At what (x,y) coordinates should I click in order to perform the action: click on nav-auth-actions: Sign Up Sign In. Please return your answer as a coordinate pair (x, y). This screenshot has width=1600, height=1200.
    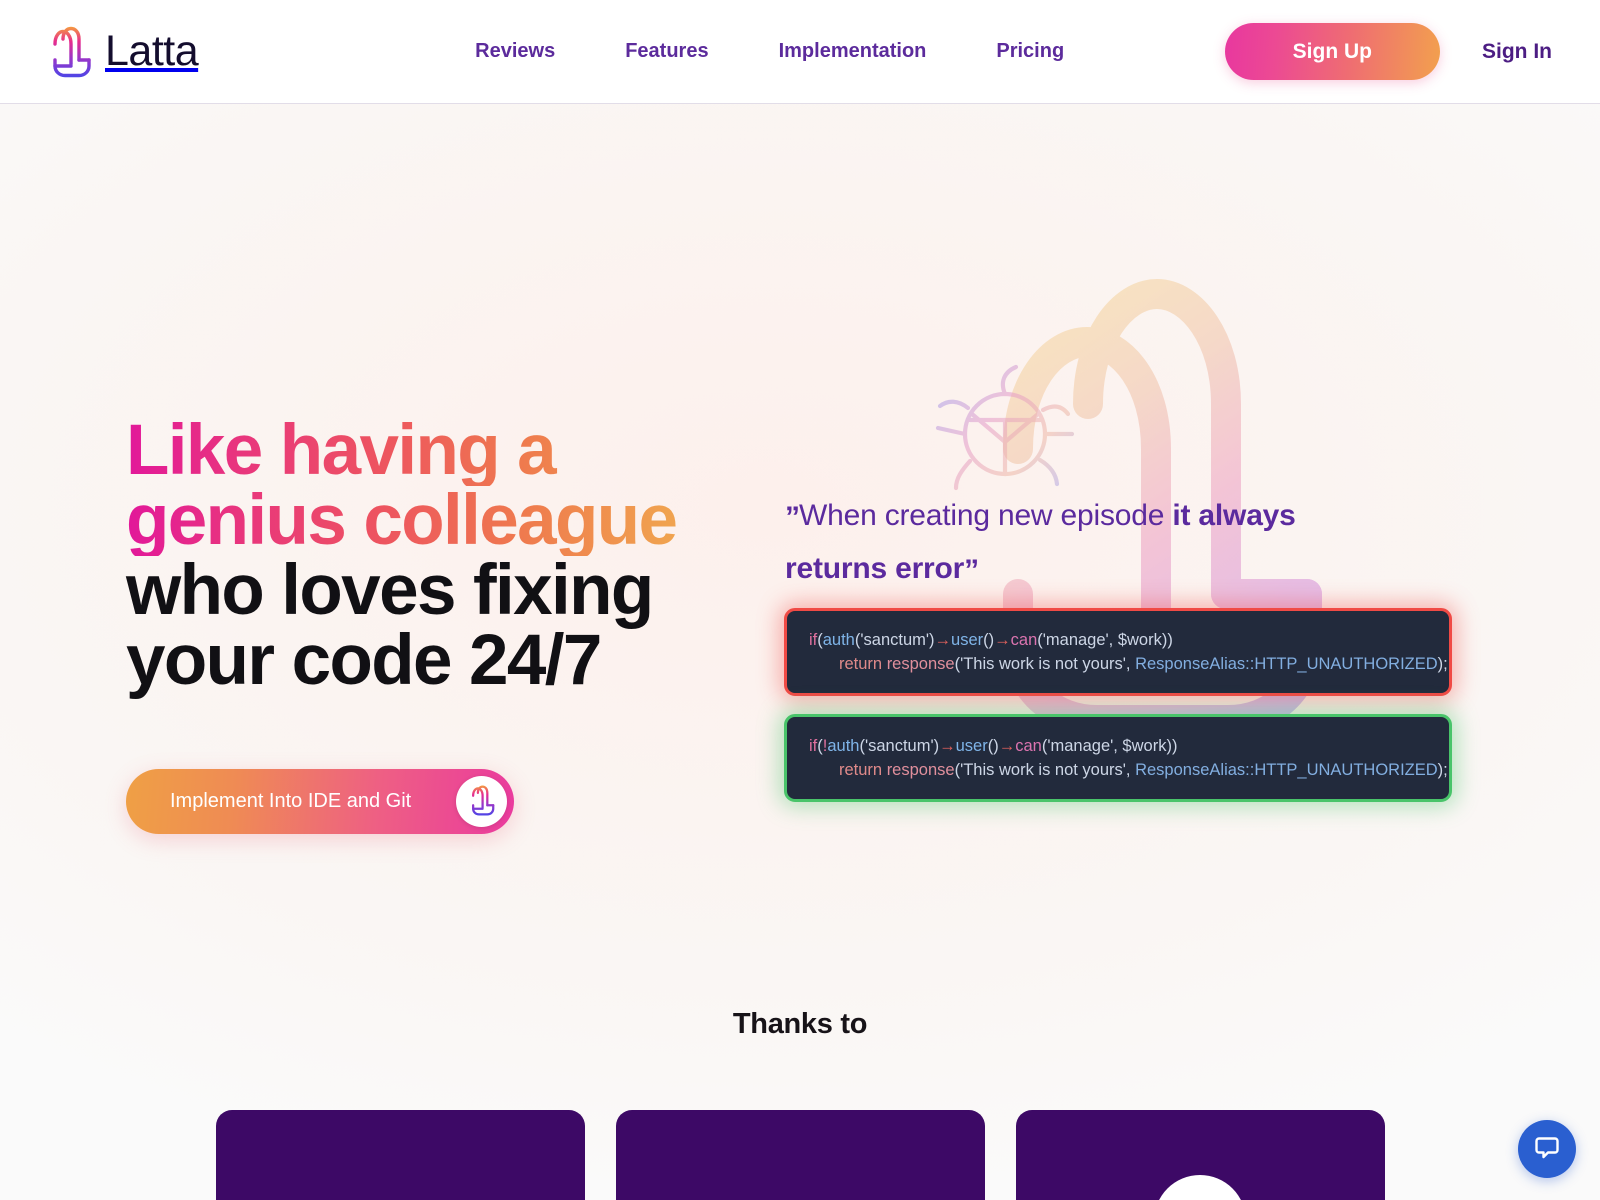
    Looking at the image, I should click on (1388, 51).